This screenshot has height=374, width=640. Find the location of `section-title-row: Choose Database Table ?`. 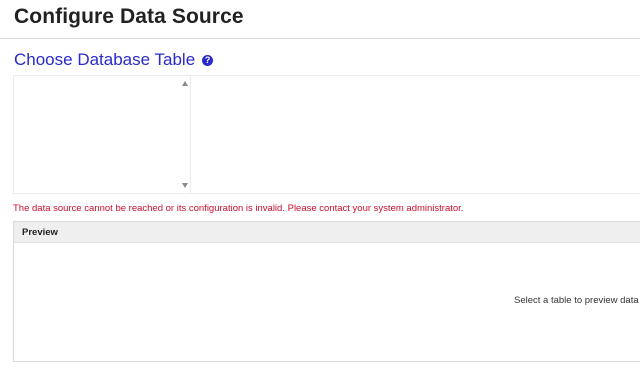

section-title-row: Choose Database Table ? is located at coordinates (114, 60).